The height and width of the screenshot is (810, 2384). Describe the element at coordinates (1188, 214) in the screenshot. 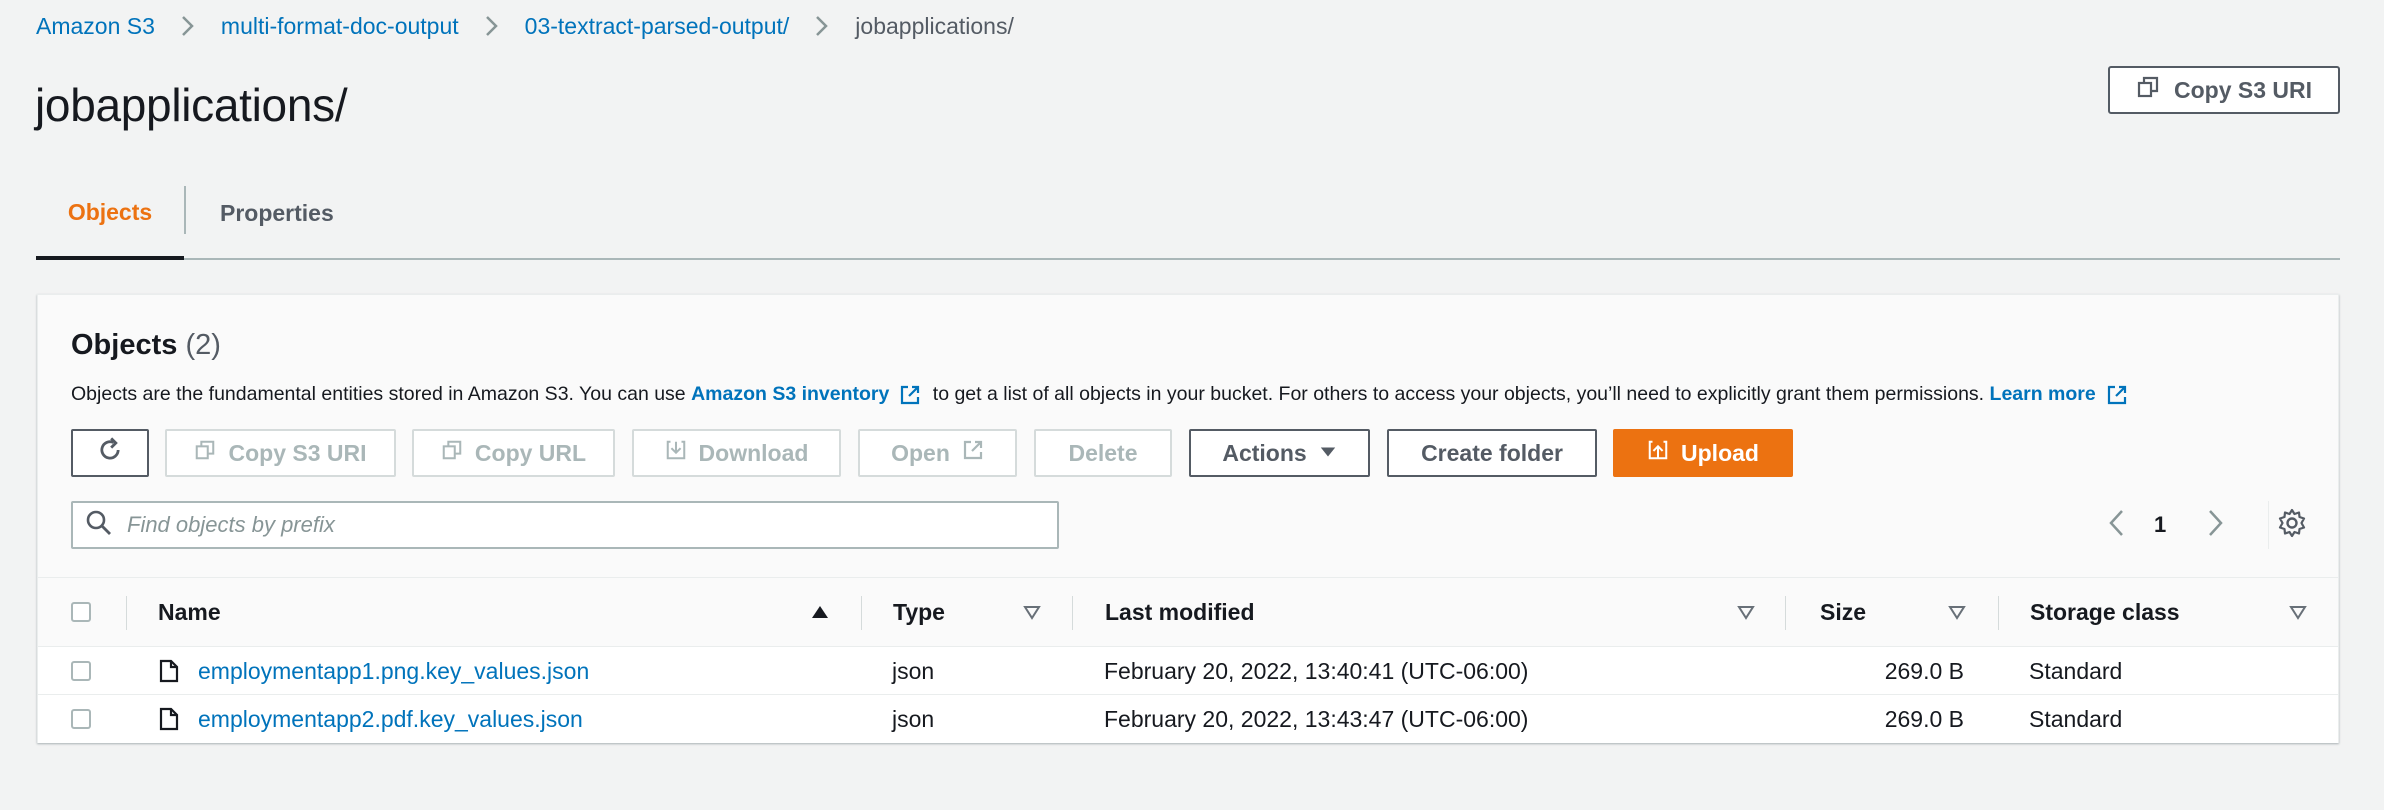

I see `tab-bar: Objects Properties` at that location.